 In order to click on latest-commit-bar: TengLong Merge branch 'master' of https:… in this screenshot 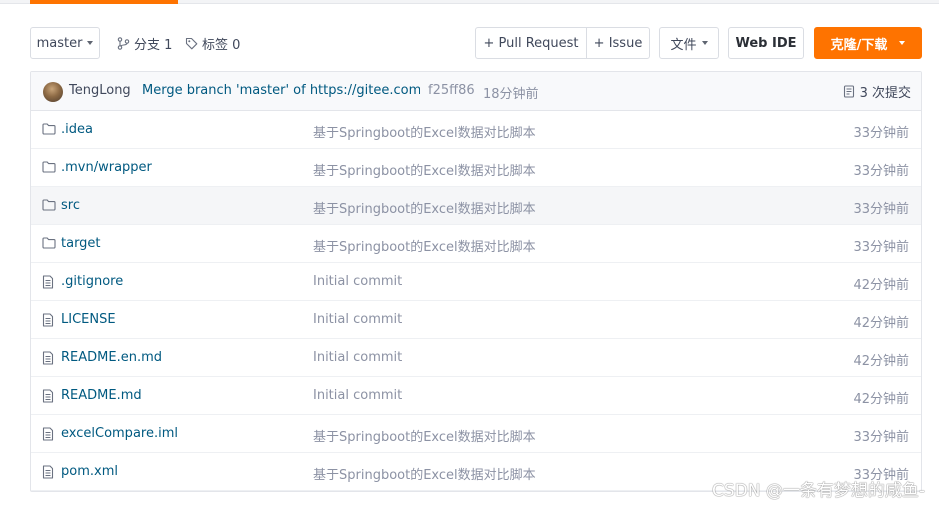, I will do `click(476, 91)`.